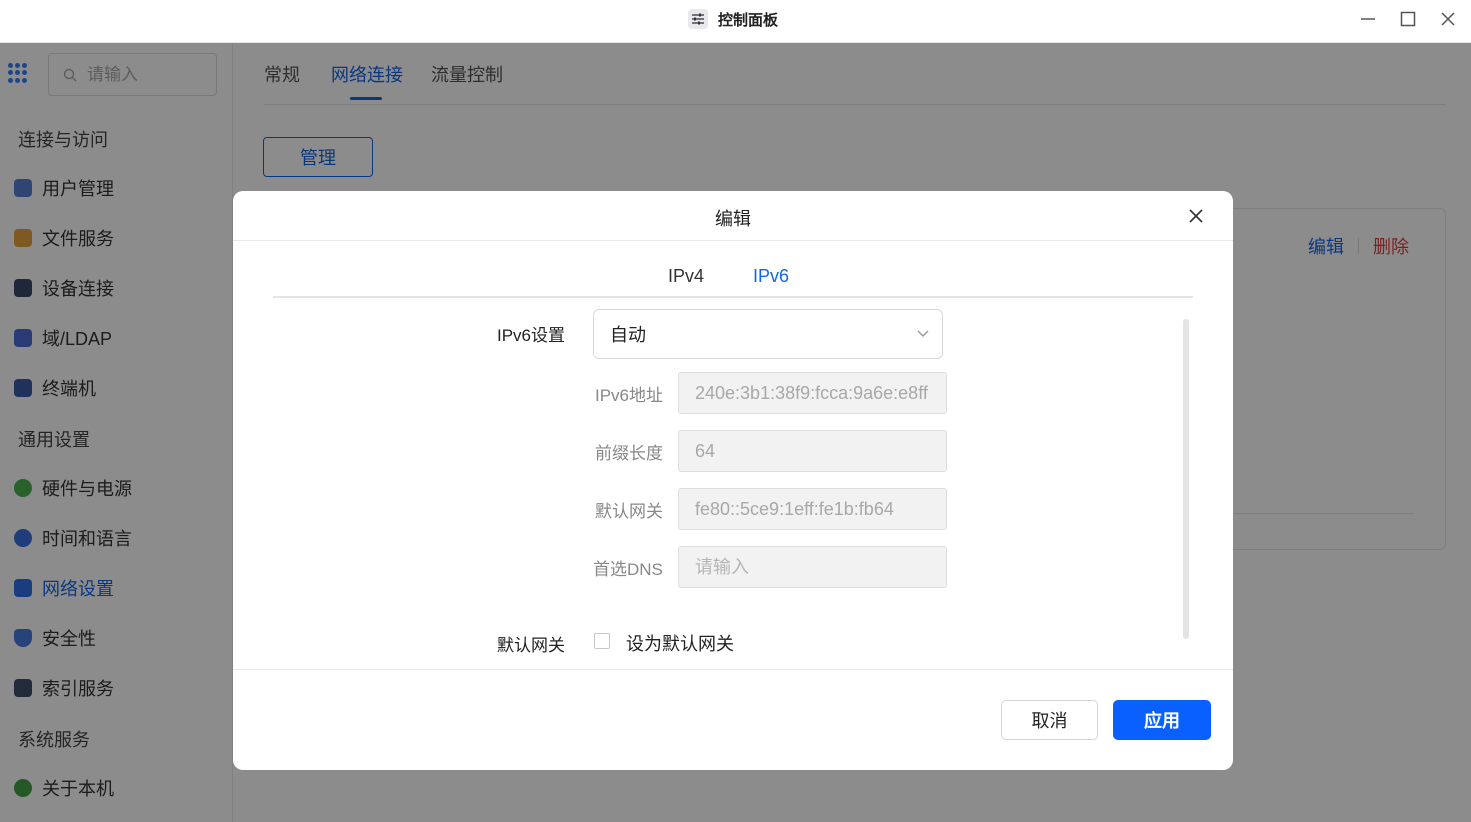 The height and width of the screenshot is (822, 1471). I want to click on ipv6-setting-label: IPv6设置, so click(531, 335).